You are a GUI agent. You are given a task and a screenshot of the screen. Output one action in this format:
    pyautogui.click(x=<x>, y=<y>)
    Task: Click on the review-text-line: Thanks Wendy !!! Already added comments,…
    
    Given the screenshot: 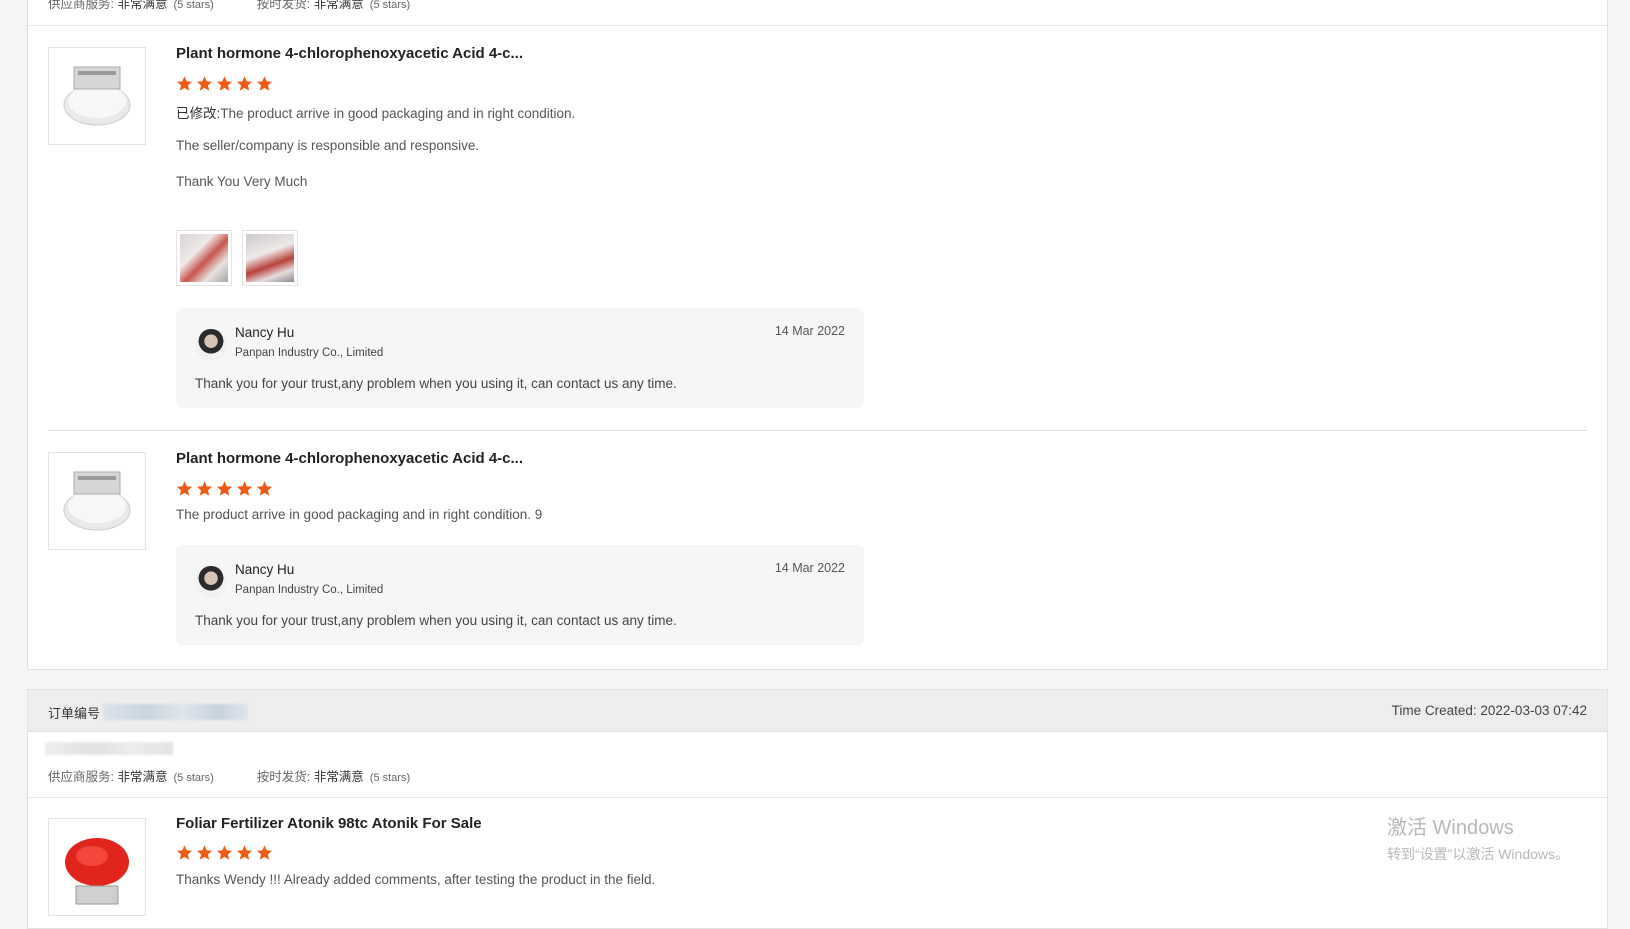 What is the action you would take?
    pyautogui.click(x=416, y=879)
    